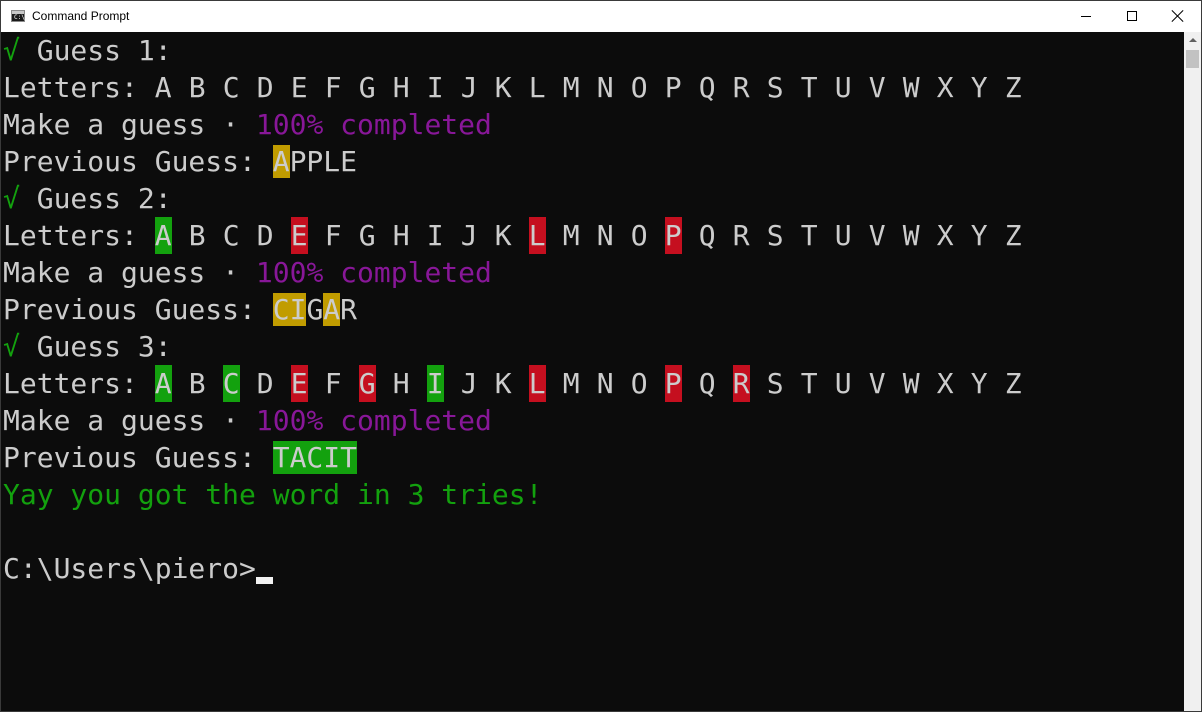 The image size is (1202, 712). What do you see at coordinates (95, 346) in the screenshot?
I see `console-text: Guess 3:` at bounding box center [95, 346].